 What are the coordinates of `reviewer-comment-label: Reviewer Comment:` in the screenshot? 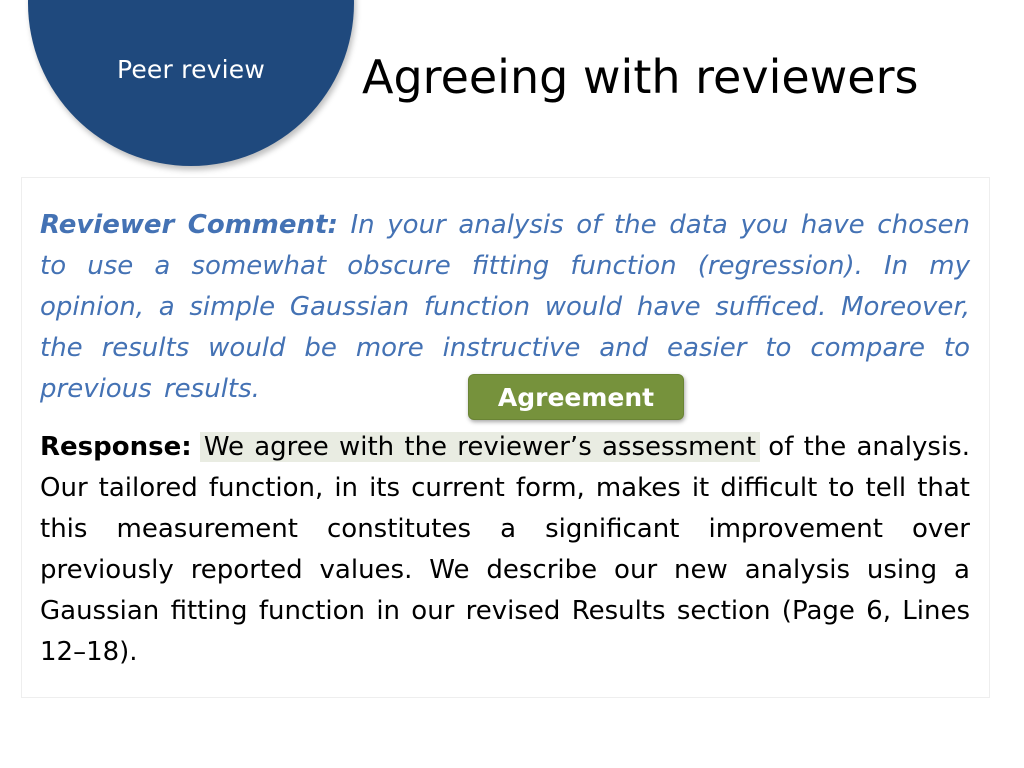 It's located at (189, 225).